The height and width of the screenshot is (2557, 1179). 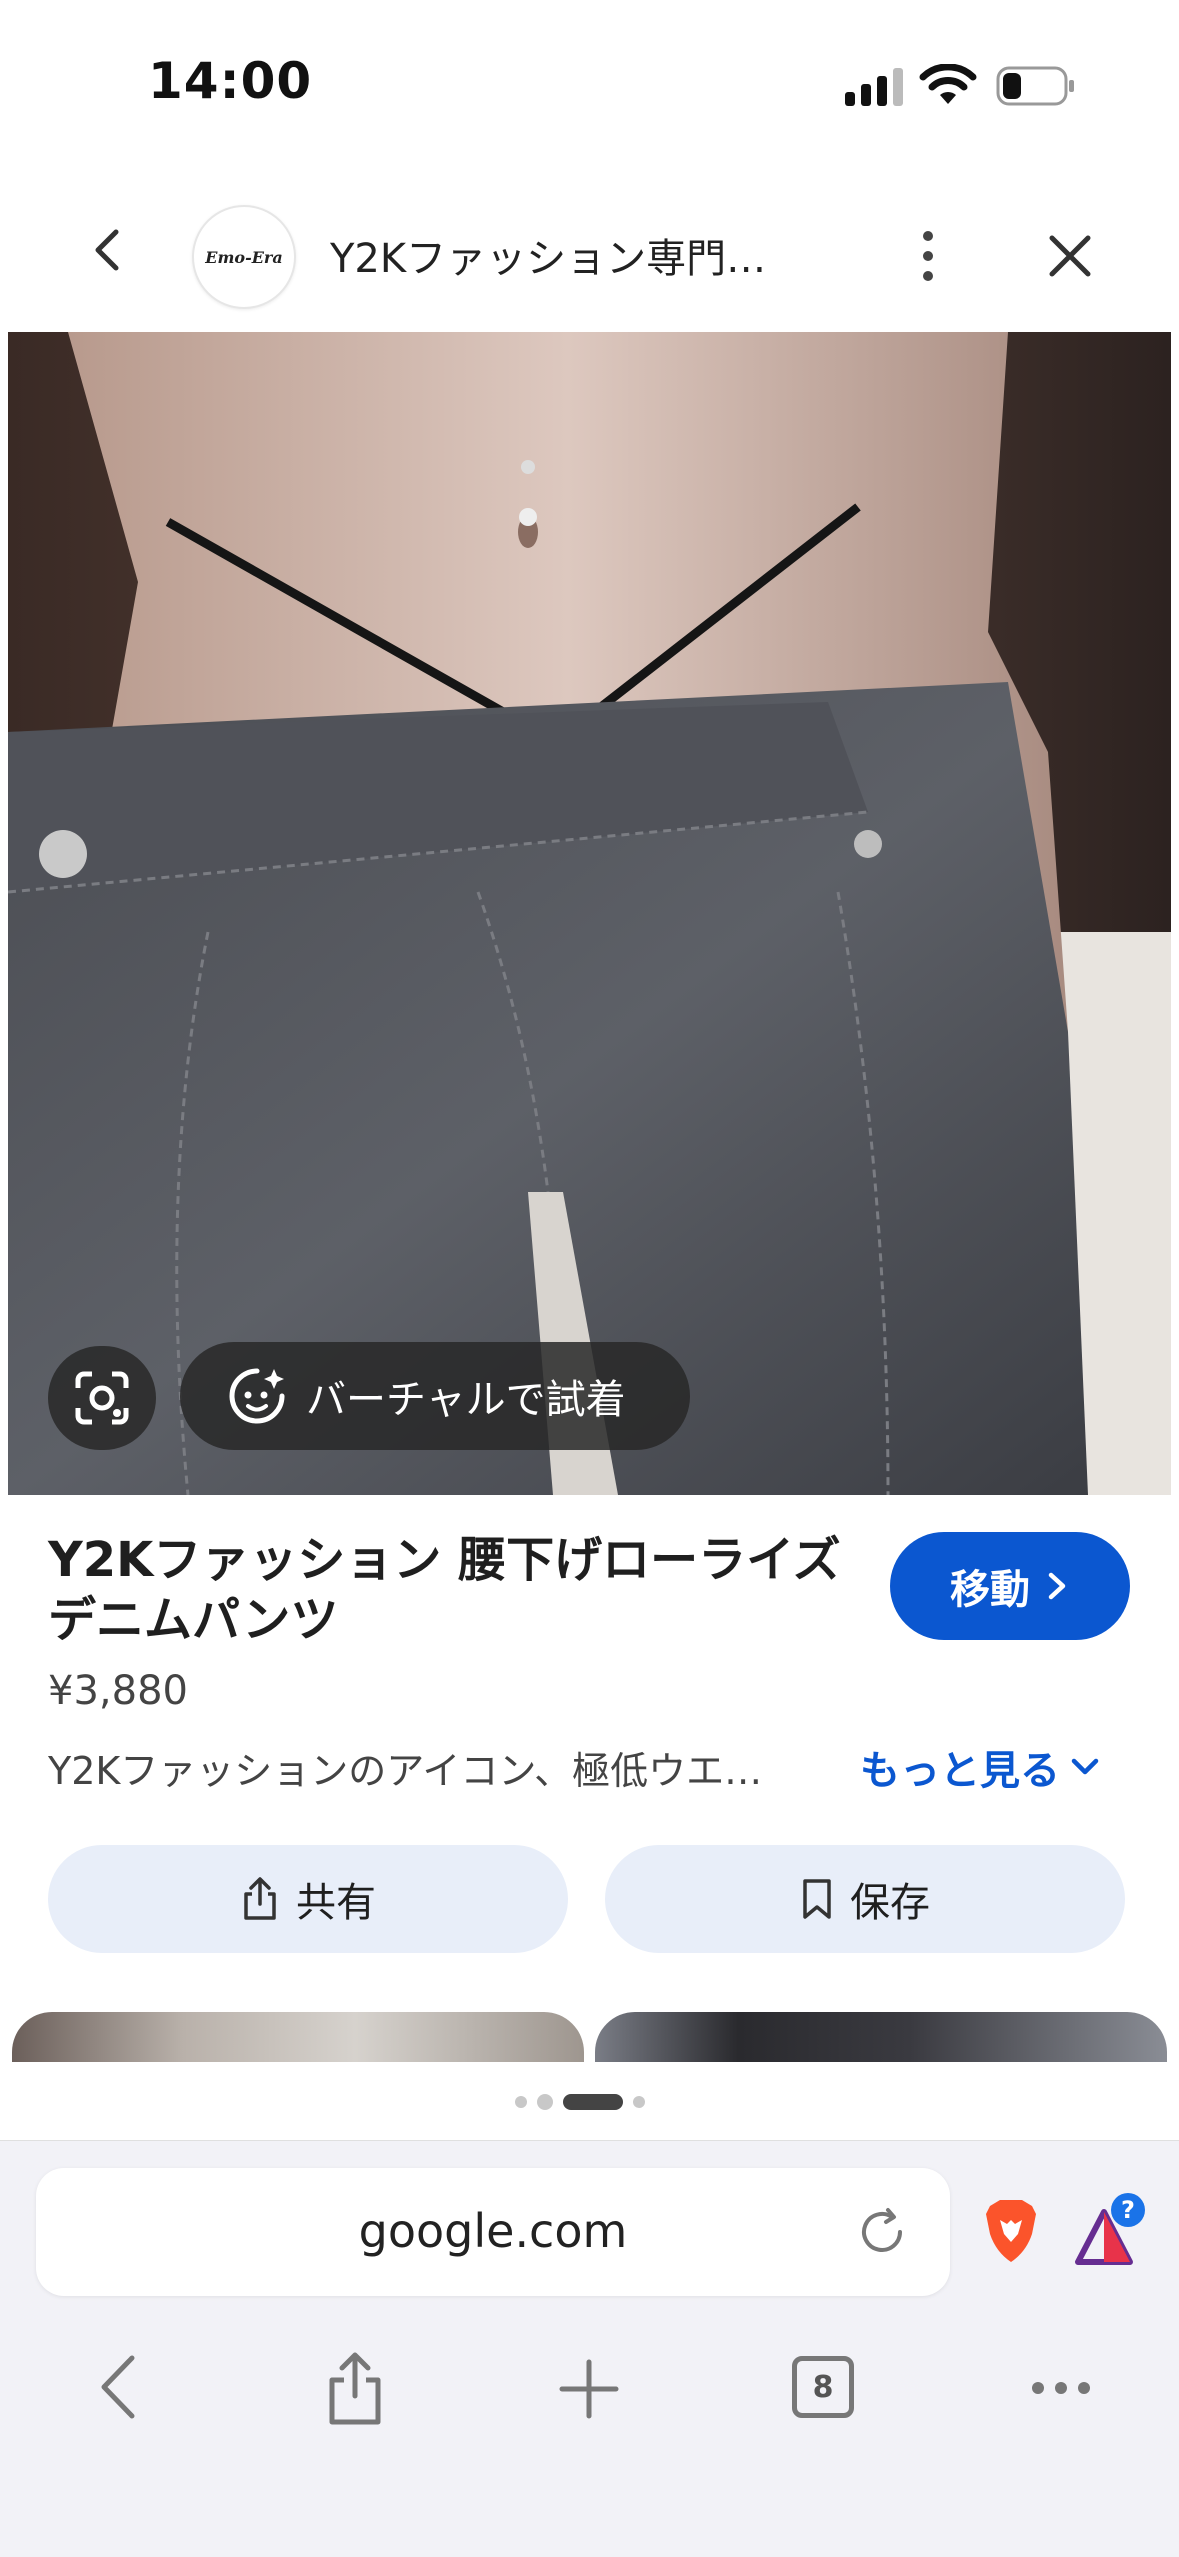 What do you see at coordinates (882, 2232) in the screenshot?
I see `reload-icon` at bounding box center [882, 2232].